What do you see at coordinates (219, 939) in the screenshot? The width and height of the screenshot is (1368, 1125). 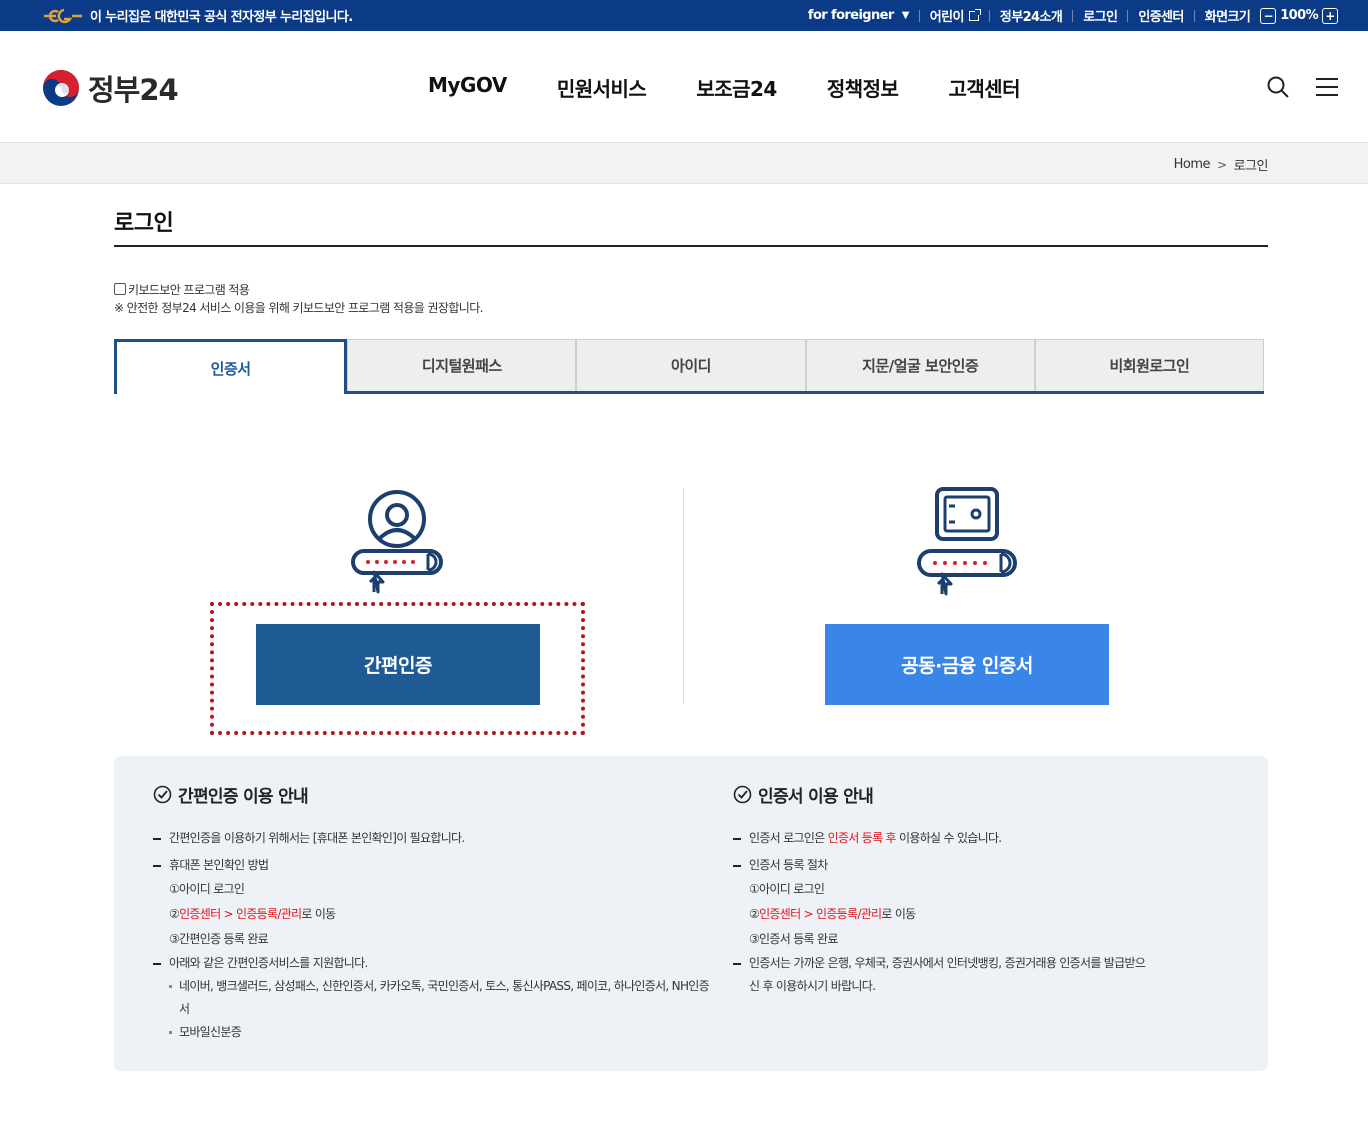 I see `step-item: ③간편인증 등록 완료` at bounding box center [219, 939].